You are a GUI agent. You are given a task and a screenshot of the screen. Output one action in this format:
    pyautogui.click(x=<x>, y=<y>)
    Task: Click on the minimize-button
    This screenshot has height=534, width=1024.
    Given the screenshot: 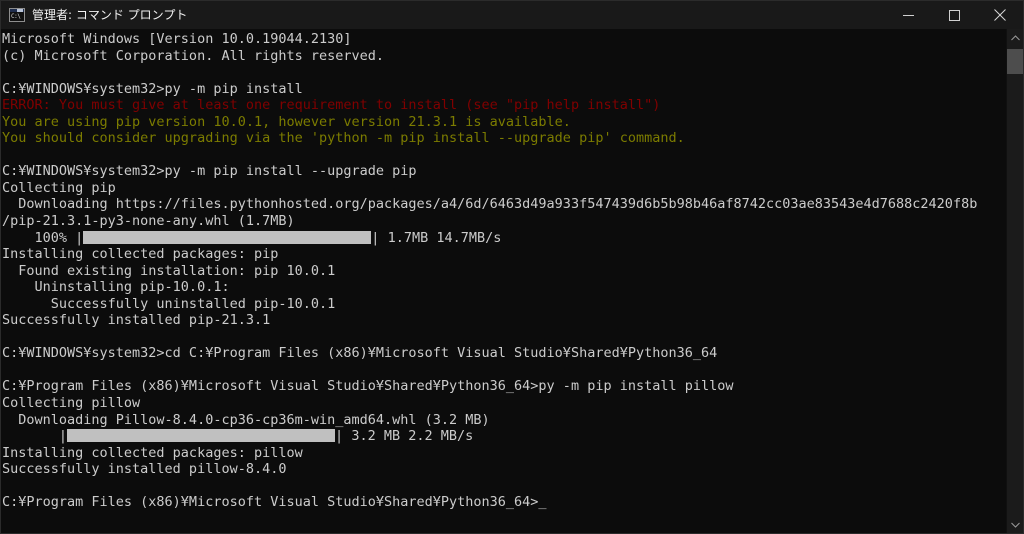 What is the action you would take?
    pyautogui.click(x=908, y=15)
    